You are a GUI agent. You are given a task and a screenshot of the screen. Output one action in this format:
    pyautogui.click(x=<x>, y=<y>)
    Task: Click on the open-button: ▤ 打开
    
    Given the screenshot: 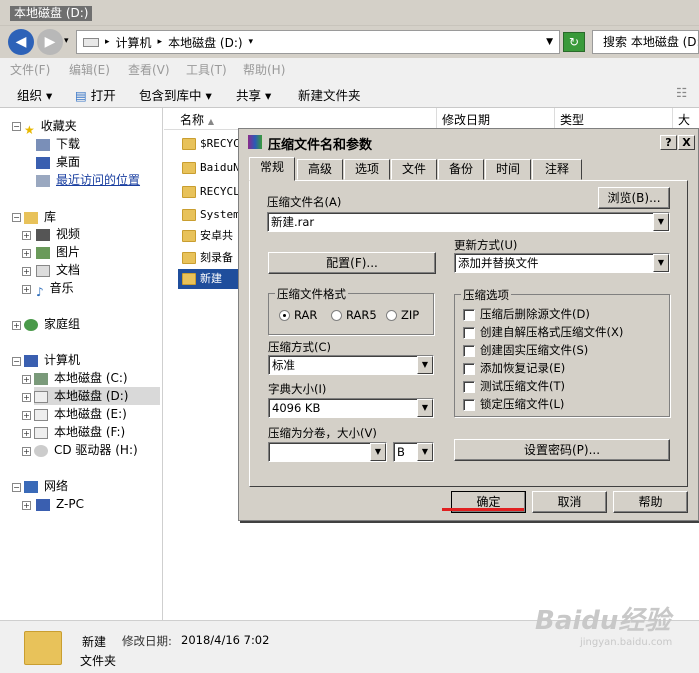 What is the action you would take?
    pyautogui.click(x=95, y=94)
    